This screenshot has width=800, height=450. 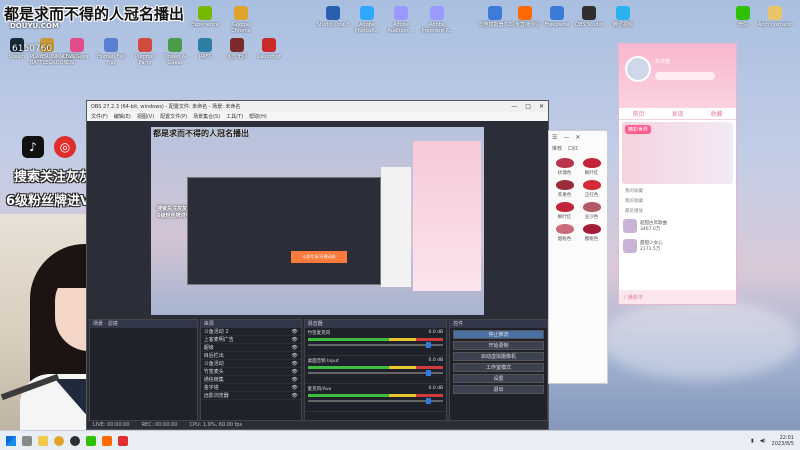 What do you see at coordinates (123, 440) in the screenshot?
I see `netease-music-icon` at bounding box center [123, 440].